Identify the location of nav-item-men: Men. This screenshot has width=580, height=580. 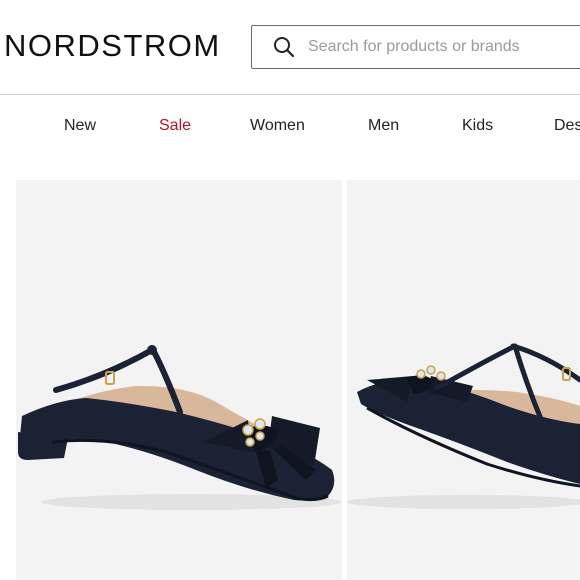
(383, 126).